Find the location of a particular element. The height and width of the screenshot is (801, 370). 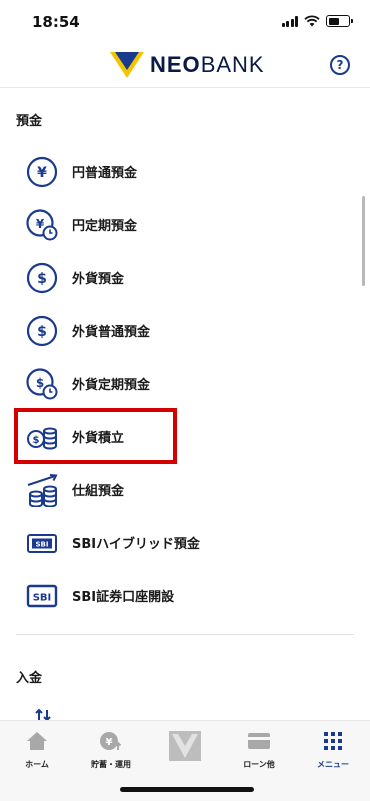

tab-label: メニュー is located at coordinates (333, 764).